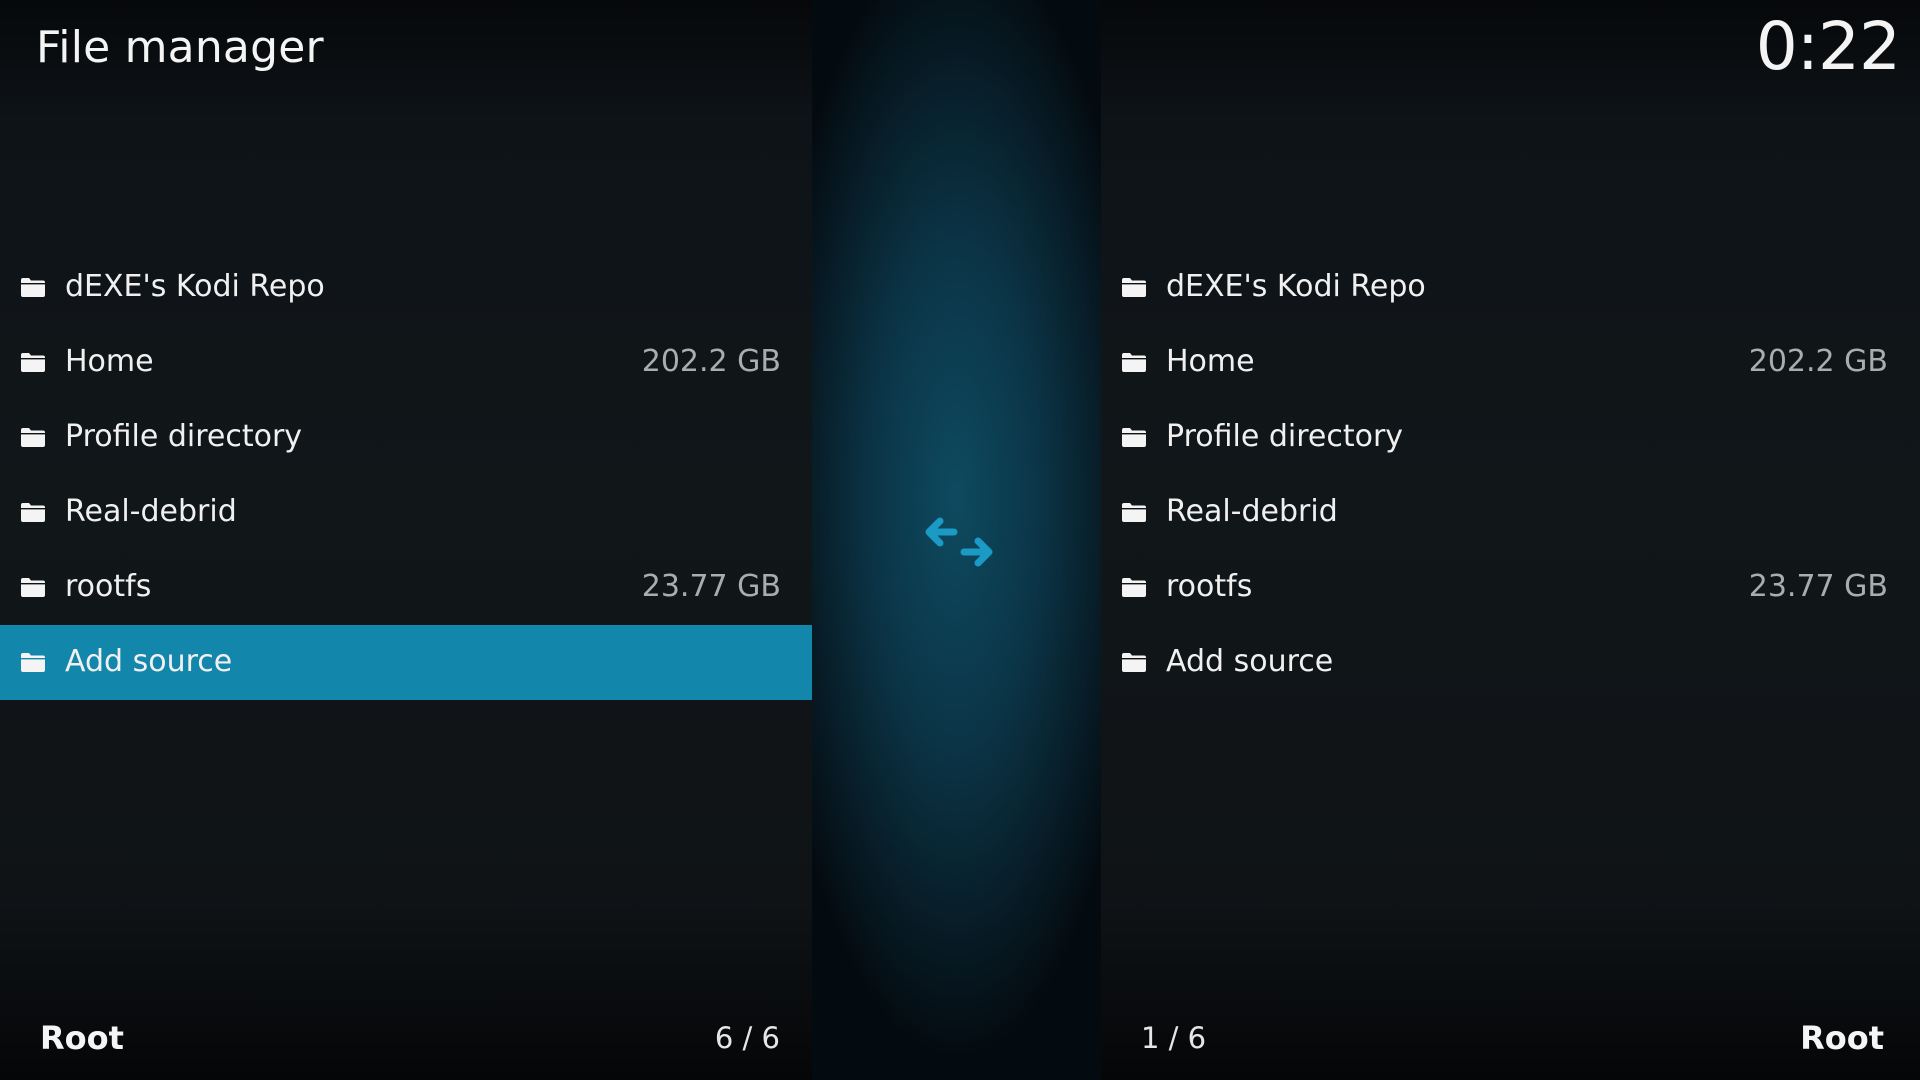 This screenshot has width=1920, height=1080. I want to click on left-footer-path: Root, so click(82, 1038).